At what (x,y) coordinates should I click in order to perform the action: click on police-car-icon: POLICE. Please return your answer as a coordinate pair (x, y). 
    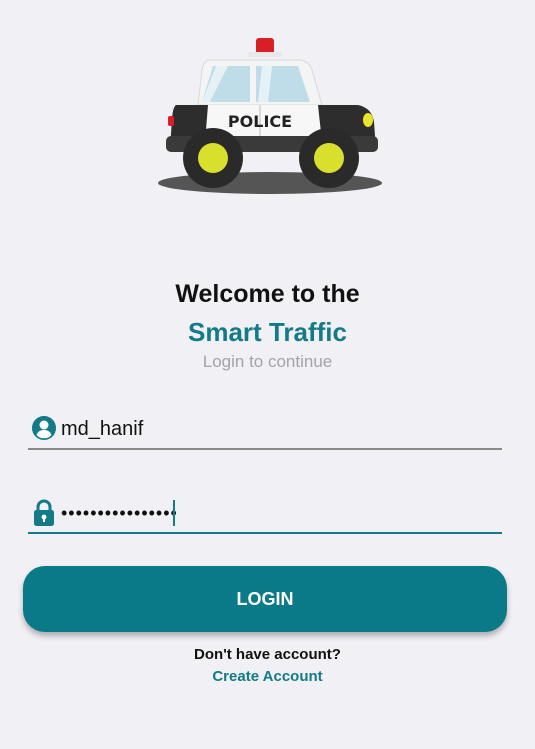
    Looking at the image, I should click on (270, 116).